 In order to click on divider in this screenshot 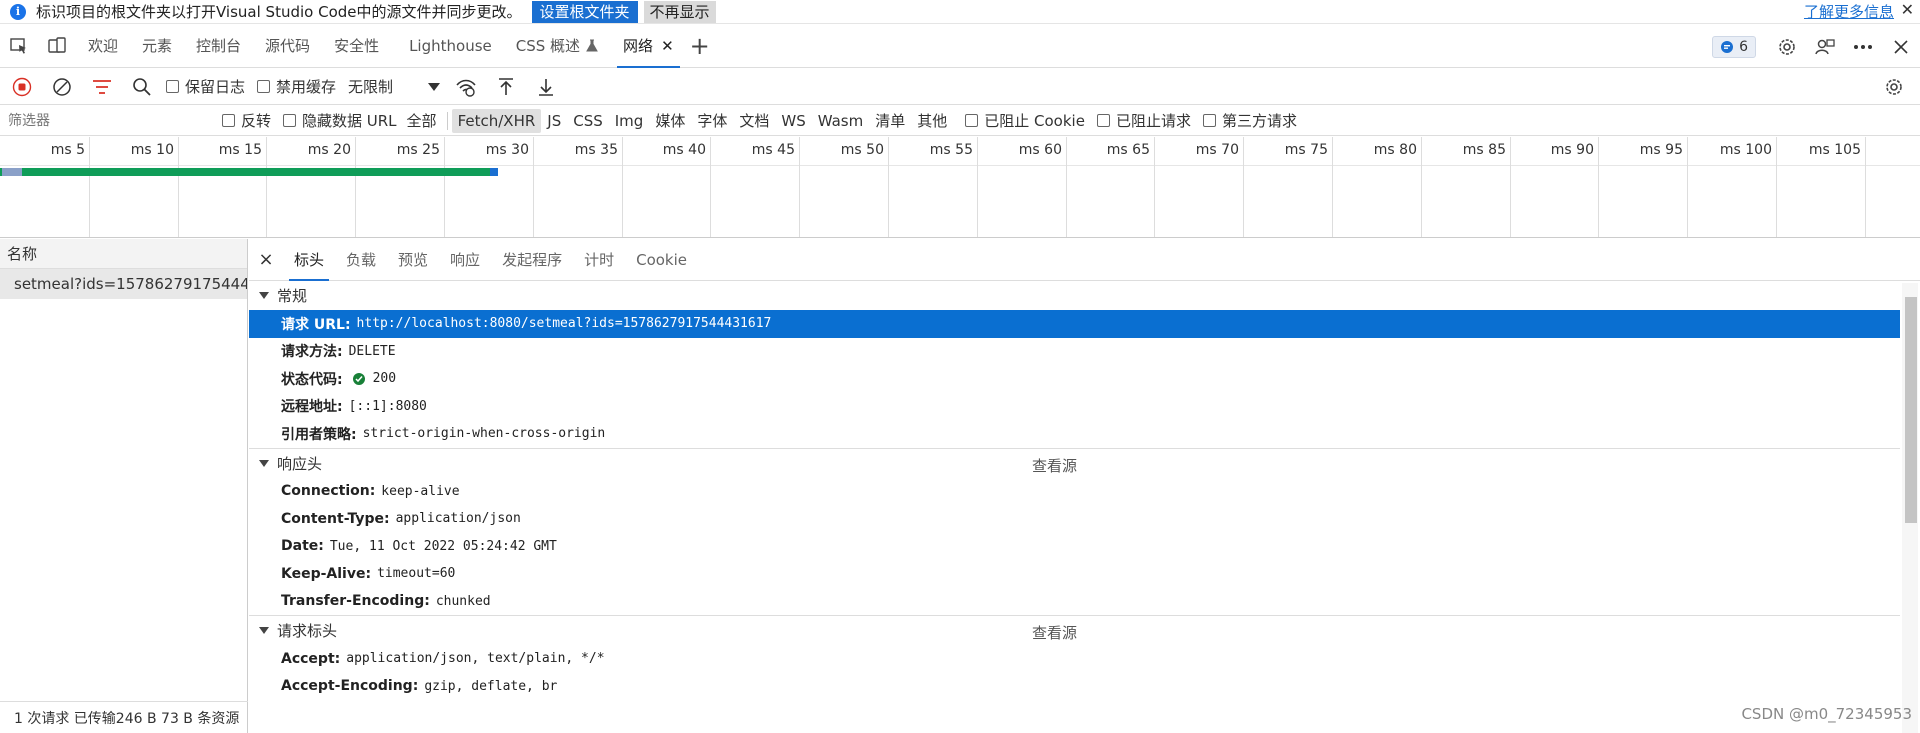, I will do `click(447, 120)`.